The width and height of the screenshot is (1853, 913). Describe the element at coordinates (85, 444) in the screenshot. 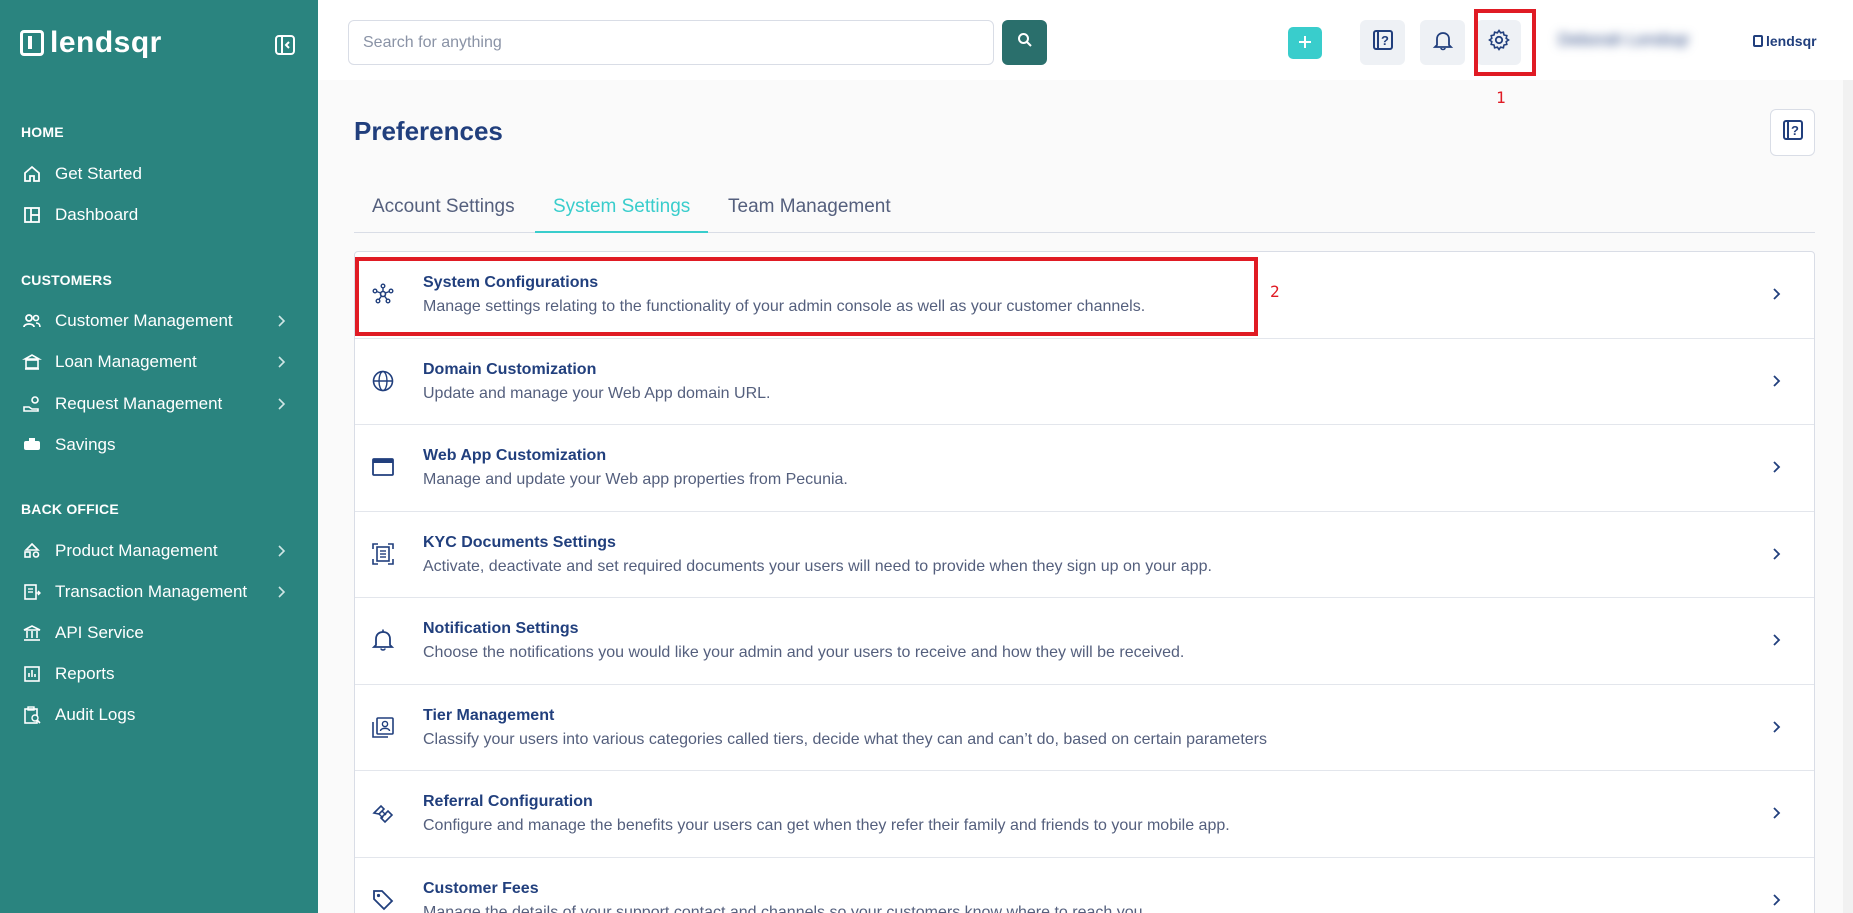

I see `sidebar-item-label: Savings` at that location.